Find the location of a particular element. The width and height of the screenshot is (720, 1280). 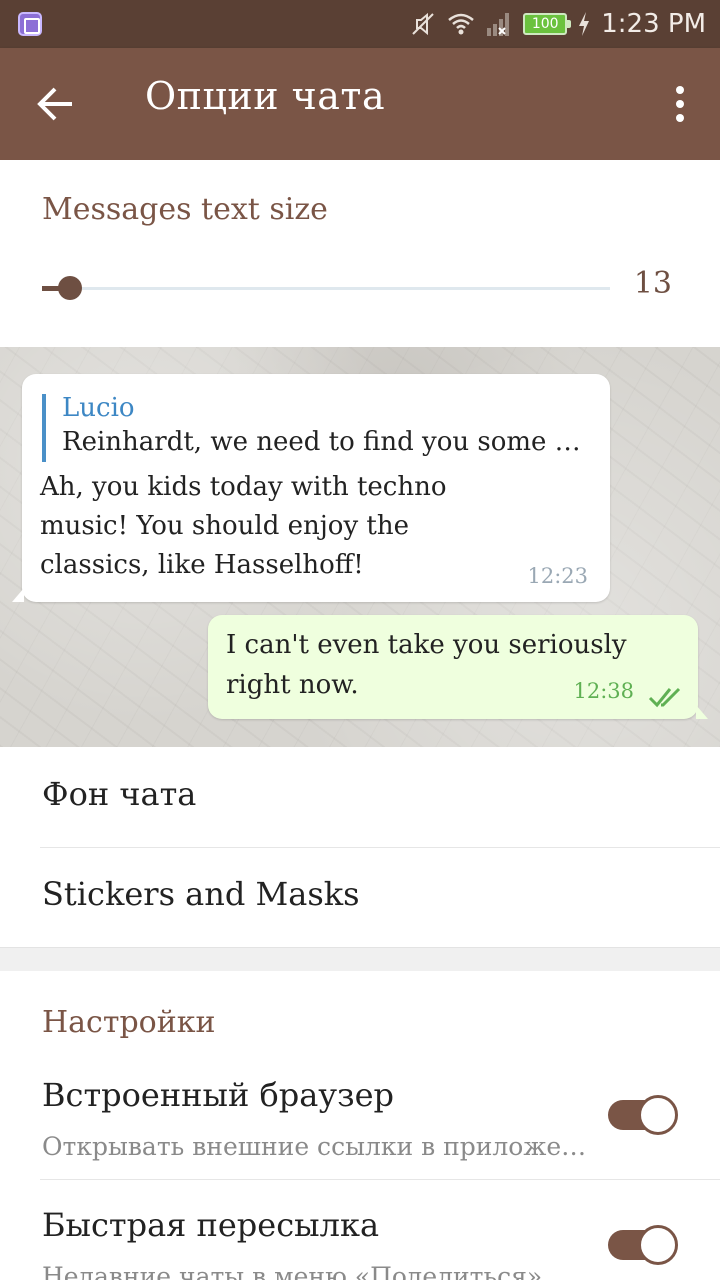

divider is located at coordinates (380, 1179).